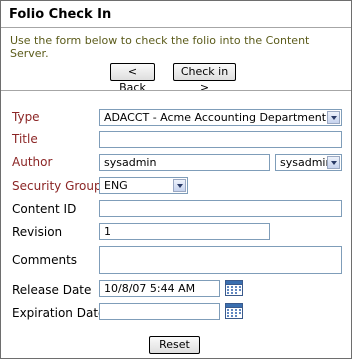 The width and height of the screenshot is (352, 359). What do you see at coordinates (52, 290) in the screenshot?
I see `release-date-label: Release Date` at bounding box center [52, 290].